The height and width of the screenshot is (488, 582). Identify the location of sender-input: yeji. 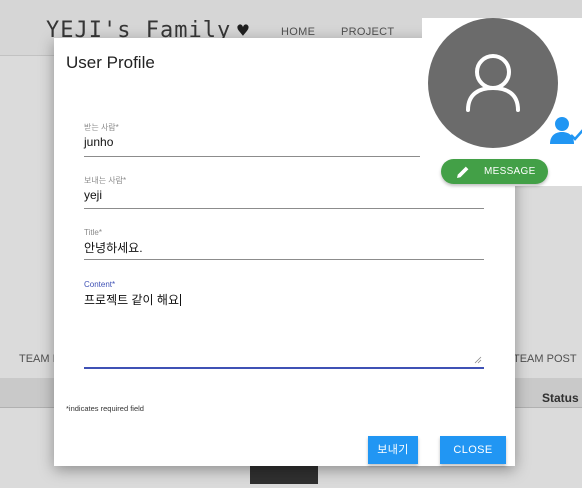
(105, 195).